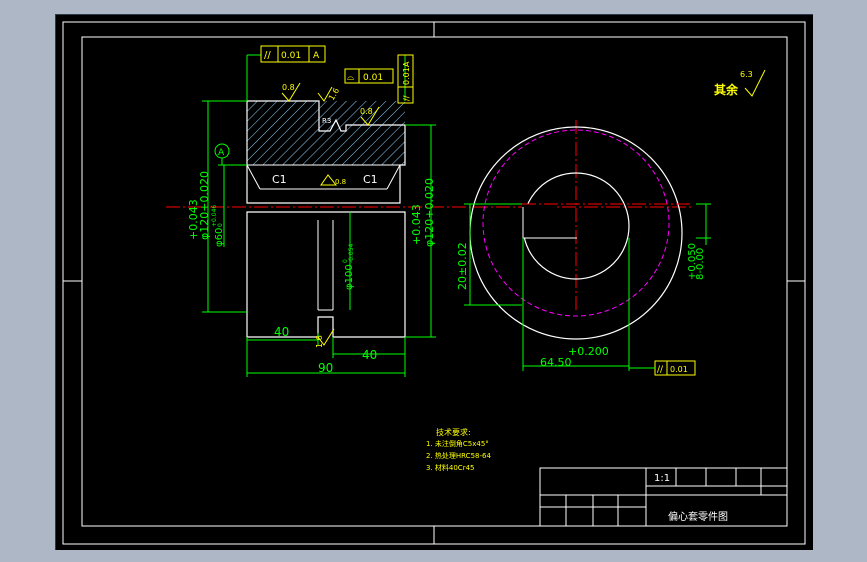 The image size is (867, 562). Describe the element at coordinates (288, 87) in the screenshot. I see `roughness-top-left-value: 0.8` at that location.